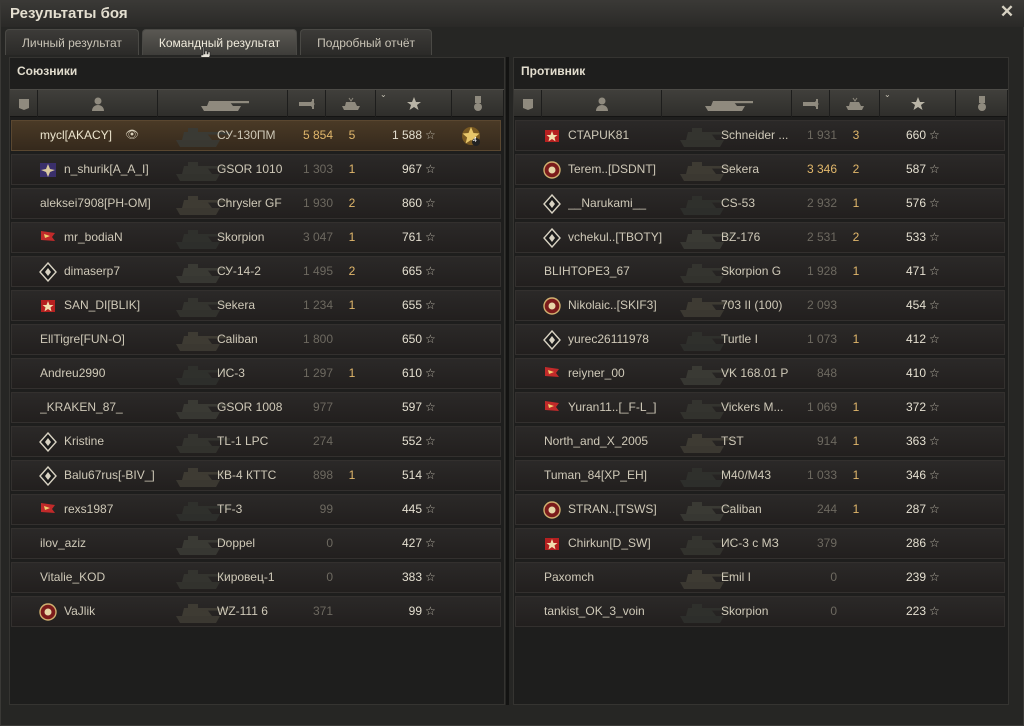  I want to click on player-name: reiyner_00, so click(596, 373).